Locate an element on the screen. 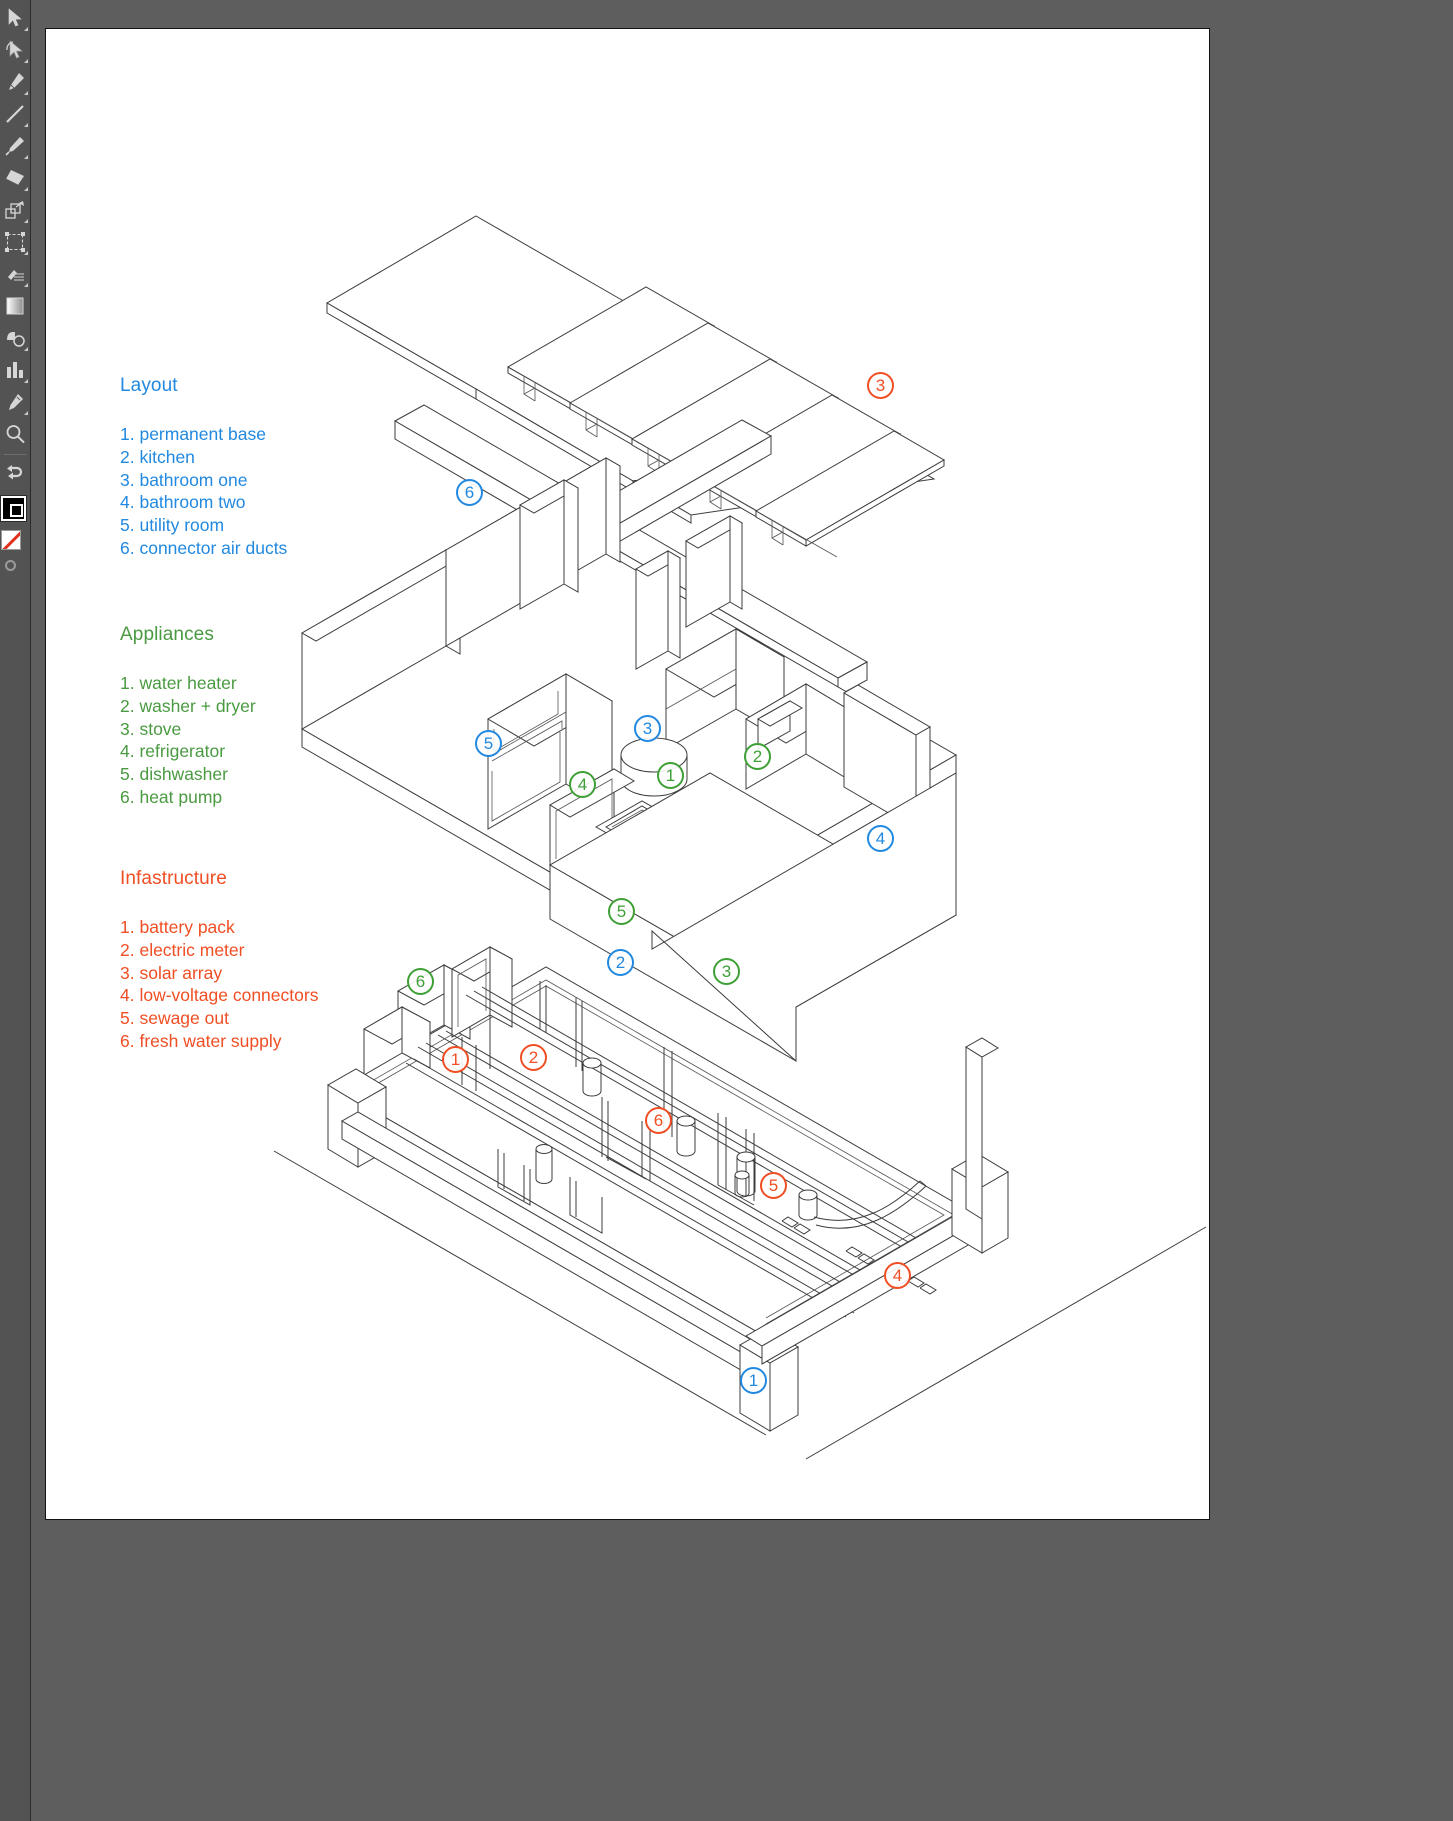  stroke-swatch is located at coordinates (13, 508).